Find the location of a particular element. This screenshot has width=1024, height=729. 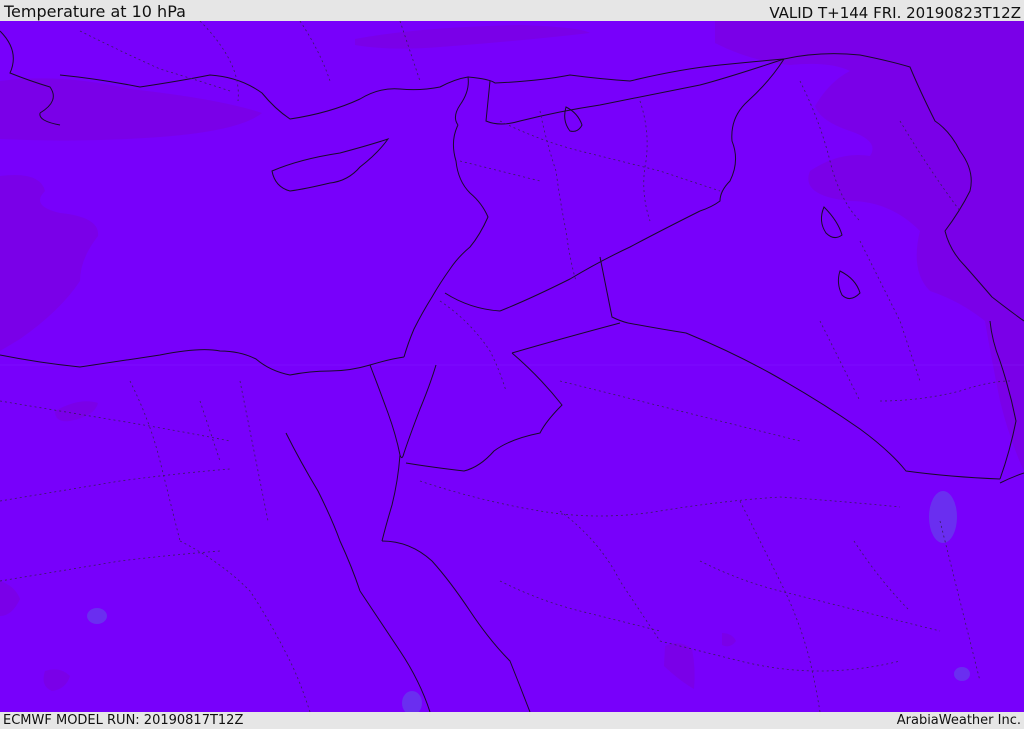

credit-label: ArabiaWeather Inc. is located at coordinates (958, 720).